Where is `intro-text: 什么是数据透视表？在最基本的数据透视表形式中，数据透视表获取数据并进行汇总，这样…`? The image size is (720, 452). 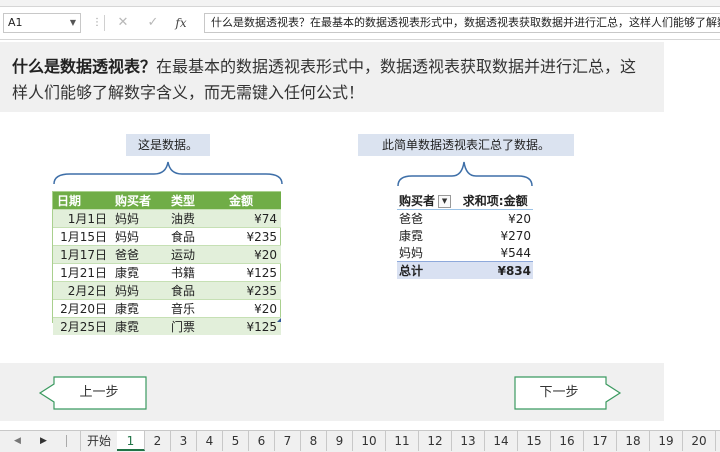 intro-text: 什么是数据透视表？在最基本的数据透视表形式中，数据透视表获取数据并进行汇总，这样… is located at coordinates (332, 80).